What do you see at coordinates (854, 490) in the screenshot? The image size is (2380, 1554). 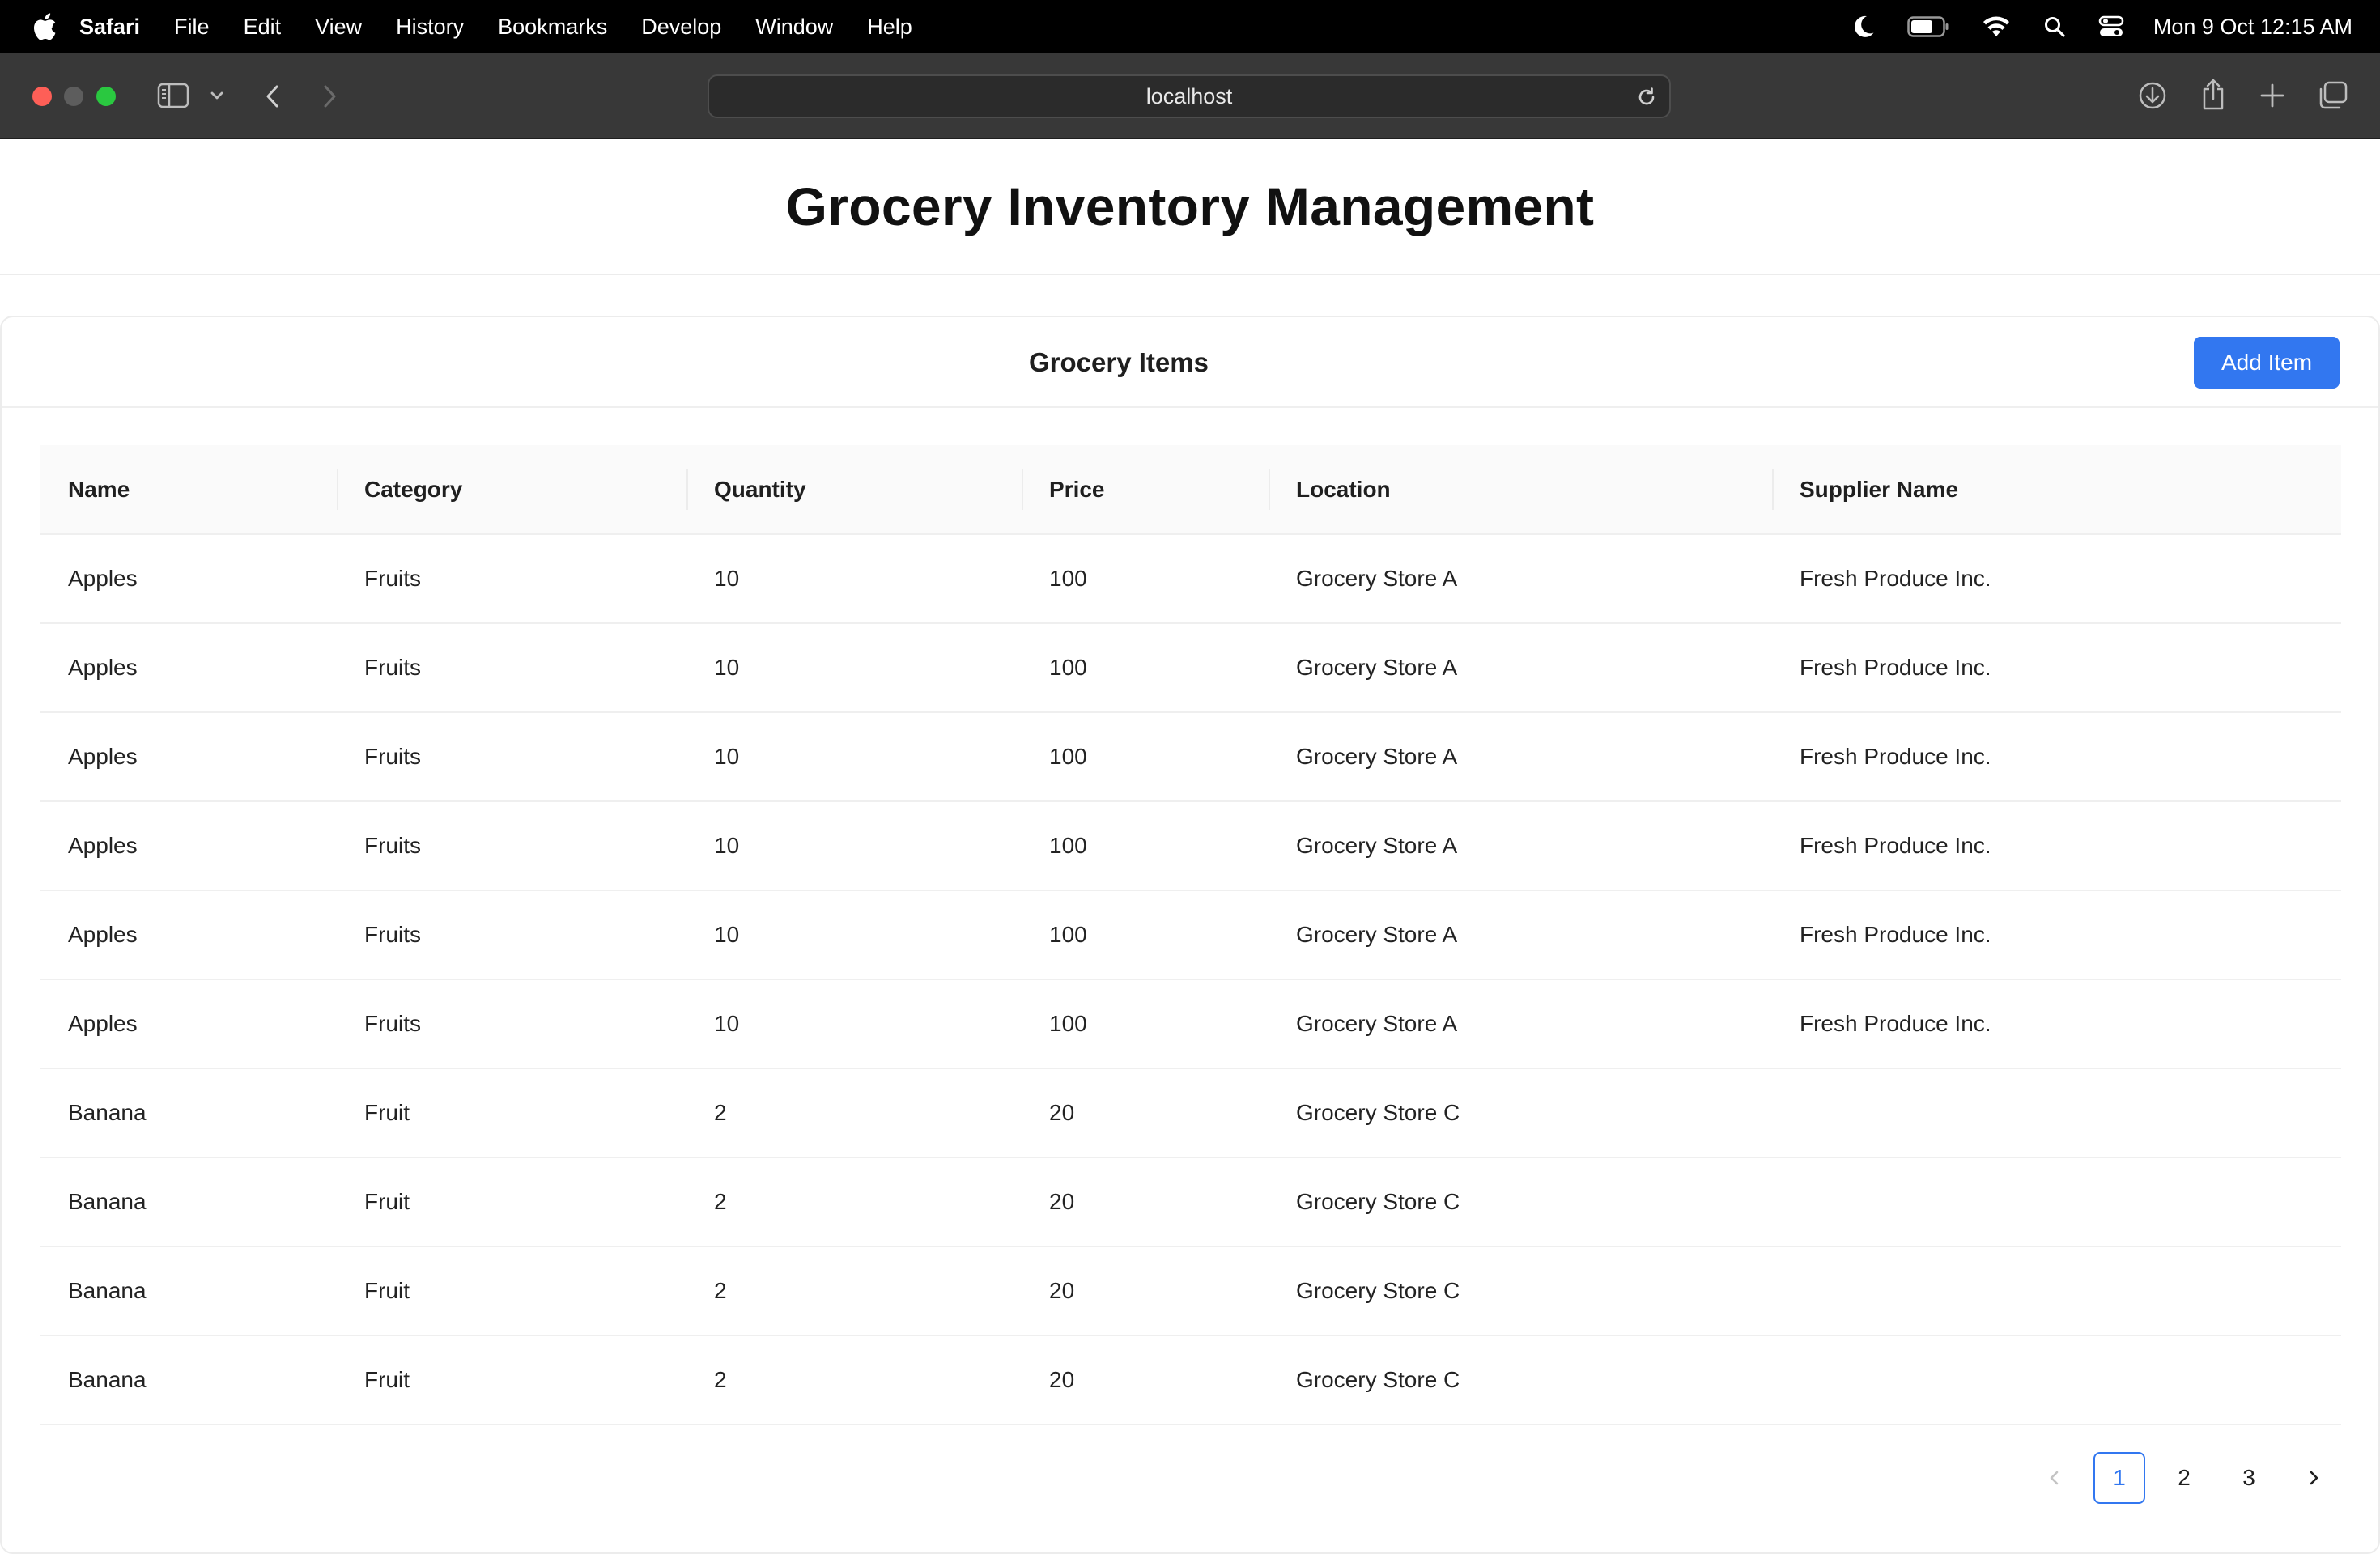 I see `column-header-quantity: Quantity` at bounding box center [854, 490].